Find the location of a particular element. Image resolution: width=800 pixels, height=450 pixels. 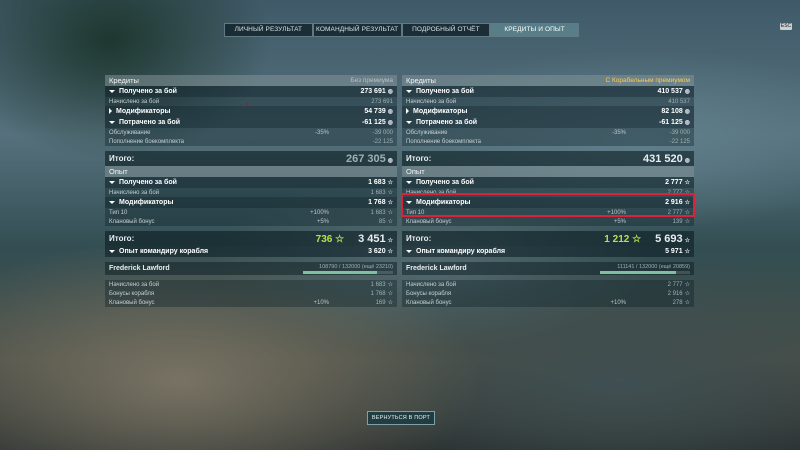

free-xp-value: 1 212 ☆ is located at coordinates (623, 239).